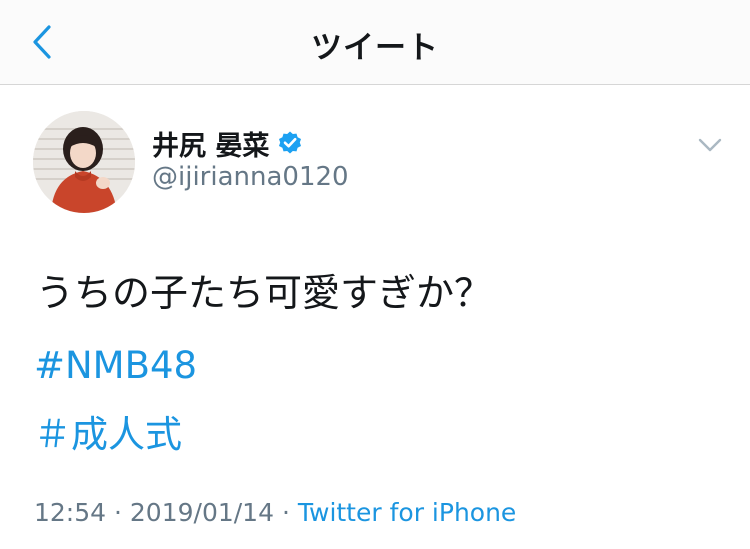 This screenshot has height=549, width=750. What do you see at coordinates (211, 146) in the screenshot?
I see `display-name: 井尻 晏菜` at bounding box center [211, 146].